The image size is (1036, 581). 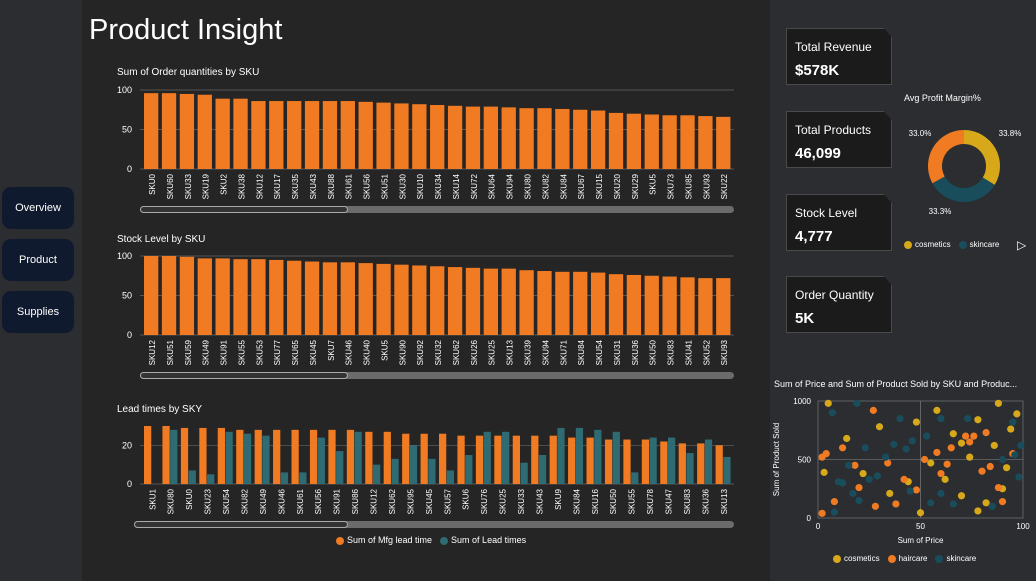 I want to click on legend-dot, so click(x=908, y=244).